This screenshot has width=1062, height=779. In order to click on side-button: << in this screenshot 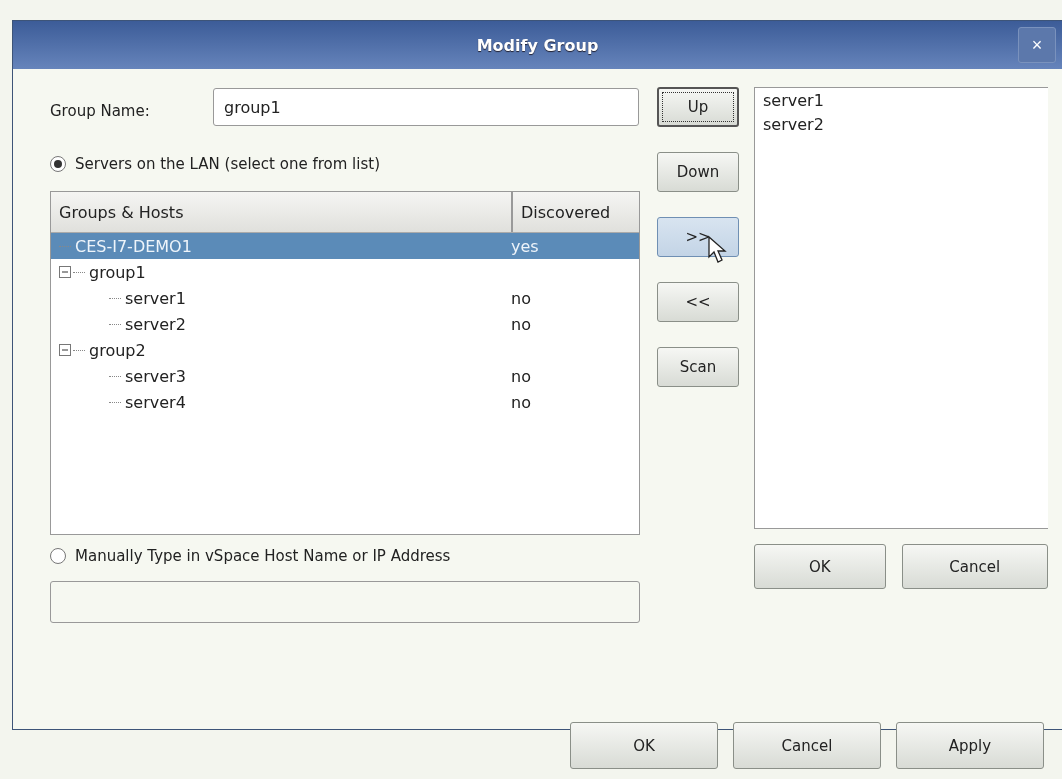, I will do `click(698, 302)`.